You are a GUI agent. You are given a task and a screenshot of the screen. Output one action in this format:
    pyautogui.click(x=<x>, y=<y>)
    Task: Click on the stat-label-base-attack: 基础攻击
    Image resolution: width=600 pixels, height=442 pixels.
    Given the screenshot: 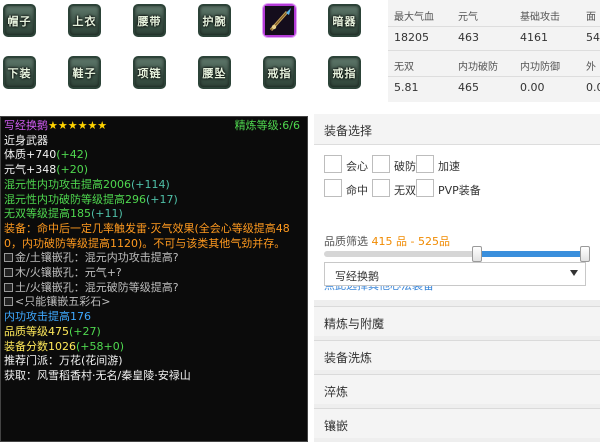 What is the action you would take?
    pyautogui.click(x=540, y=17)
    